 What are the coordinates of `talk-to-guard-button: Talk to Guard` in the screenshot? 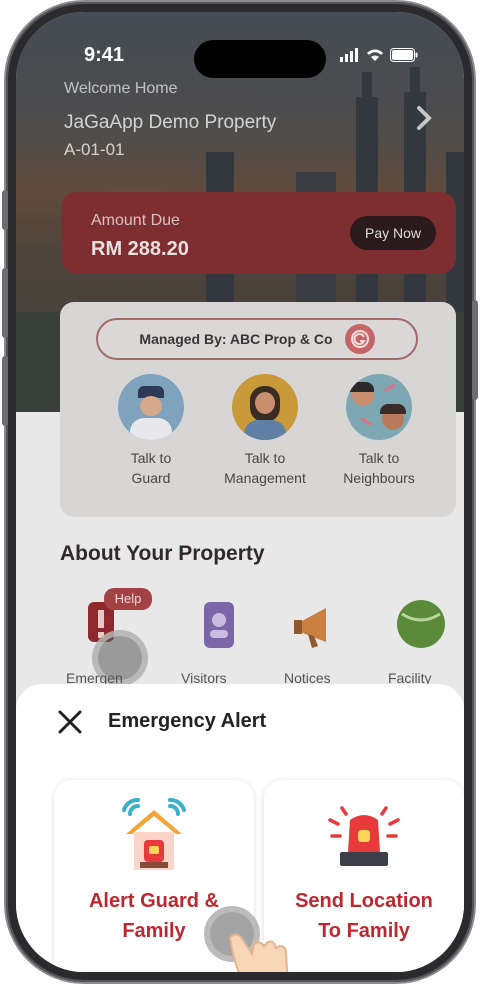 It's located at (151, 431).